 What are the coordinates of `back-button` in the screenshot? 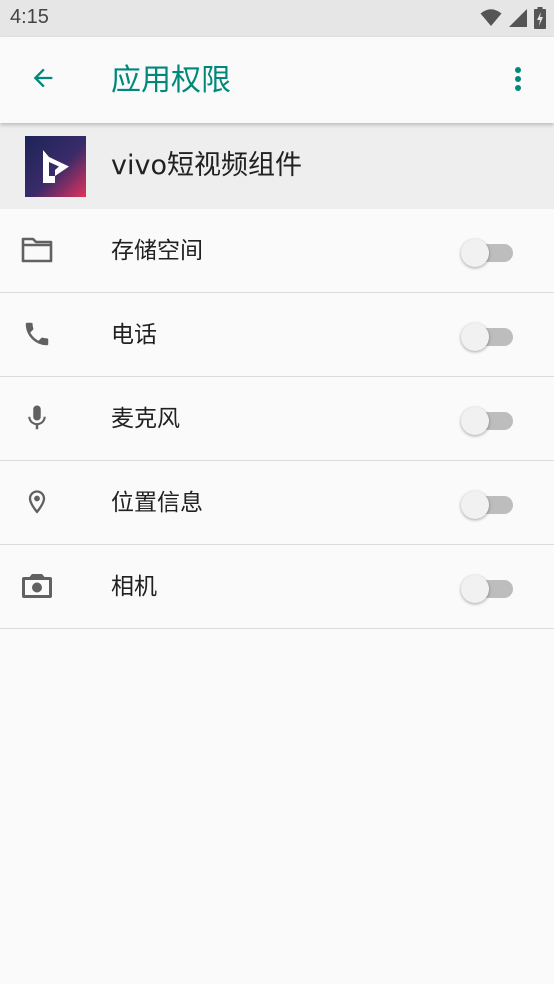 It's located at (43, 80).